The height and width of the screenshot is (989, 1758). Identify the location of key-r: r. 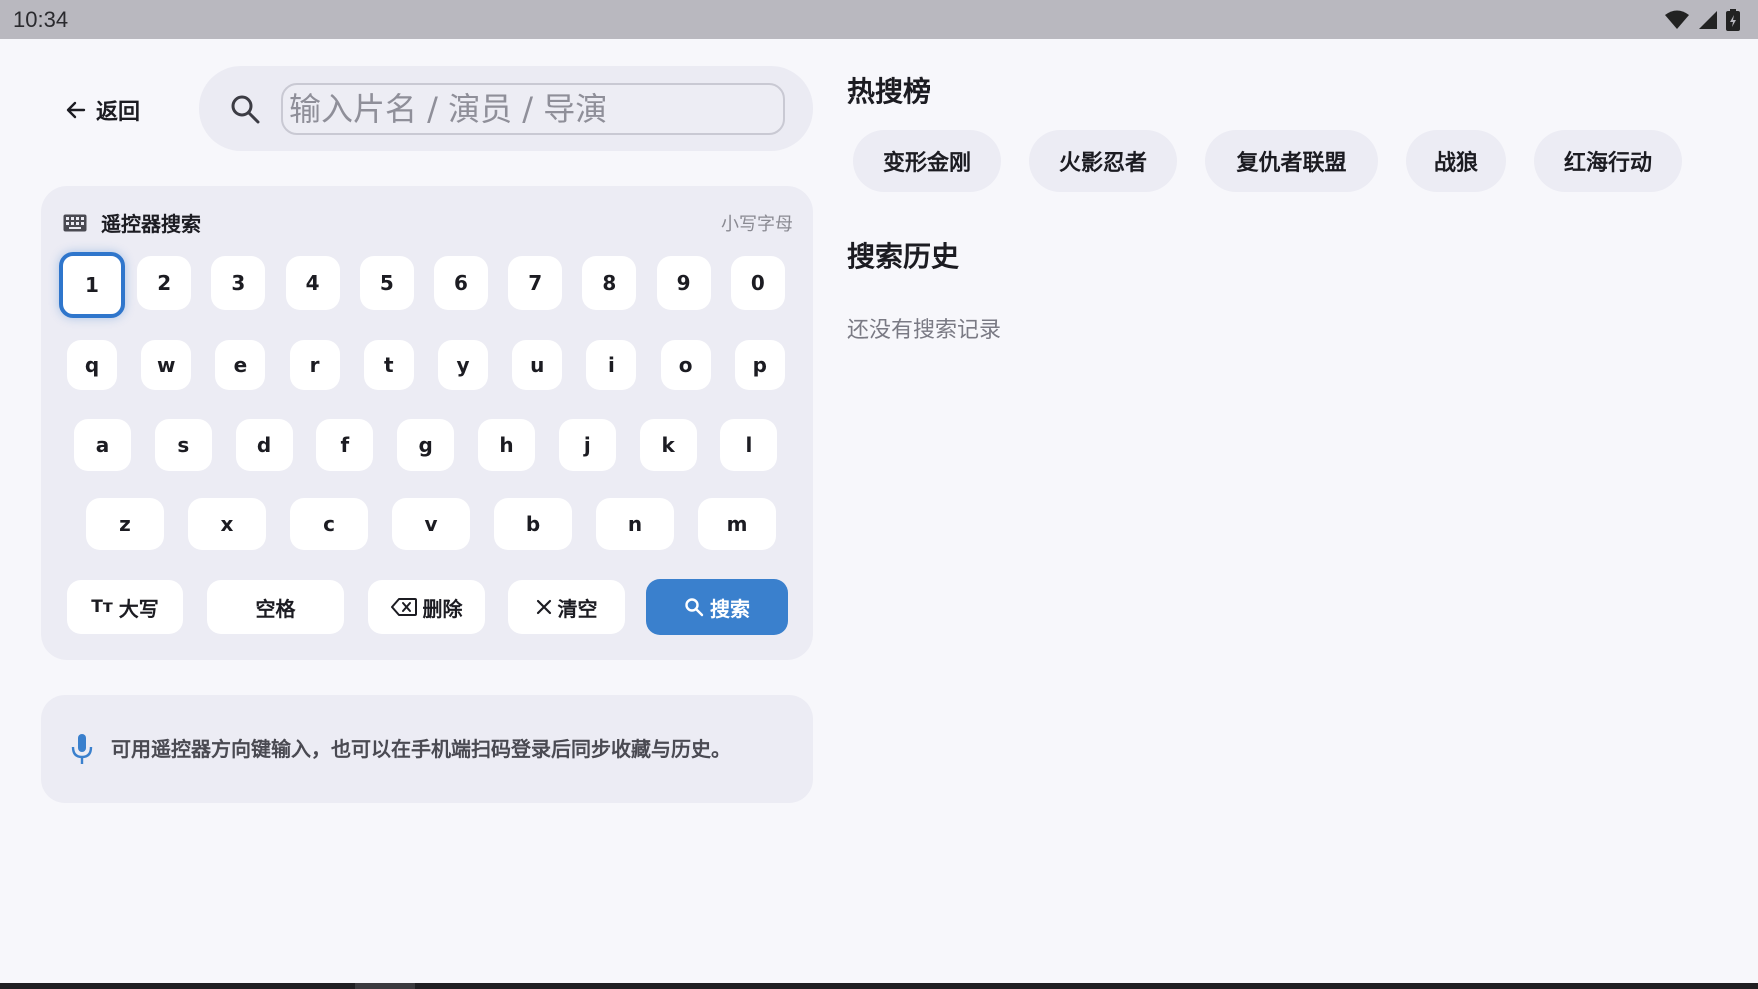
(314, 365).